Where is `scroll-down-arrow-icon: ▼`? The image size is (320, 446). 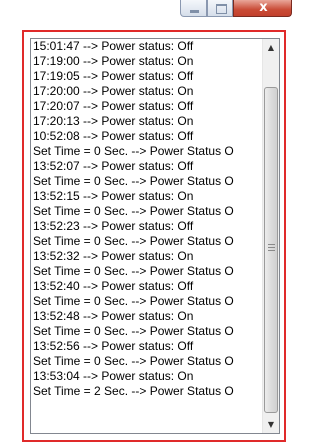
scroll-down-arrow-icon: ▼ is located at coordinates (271, 424).